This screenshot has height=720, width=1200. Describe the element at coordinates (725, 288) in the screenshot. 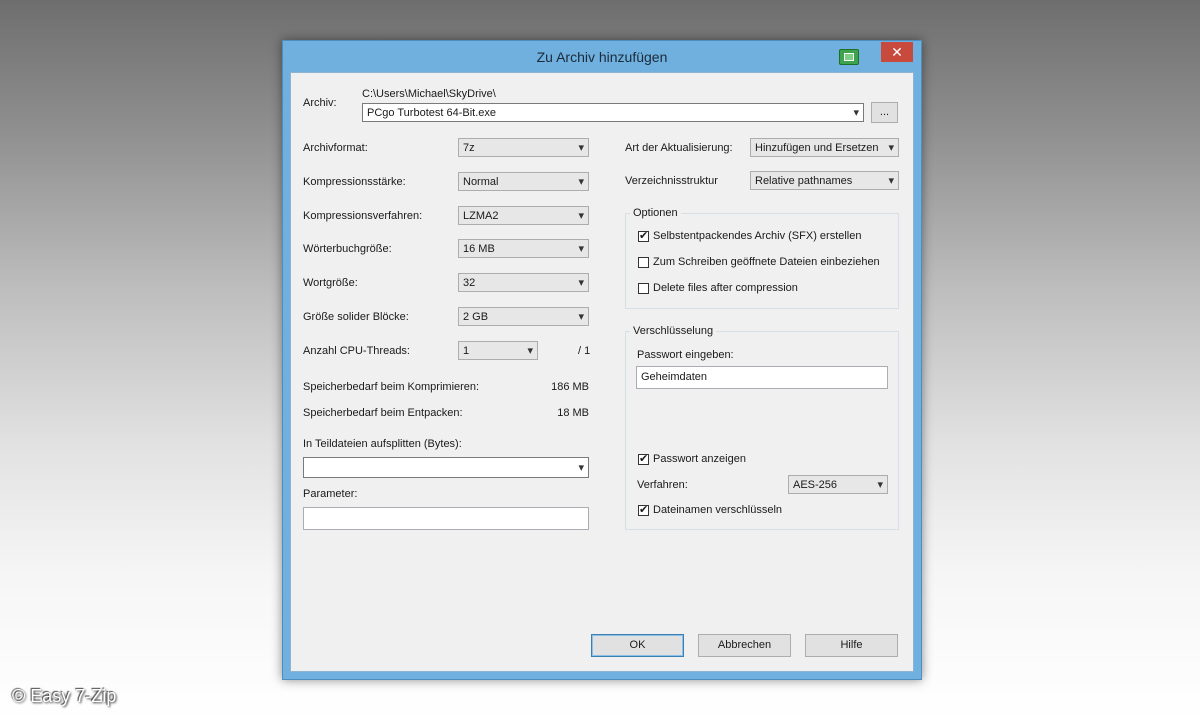

I see `delete-label: Delete files after compression` at that location.